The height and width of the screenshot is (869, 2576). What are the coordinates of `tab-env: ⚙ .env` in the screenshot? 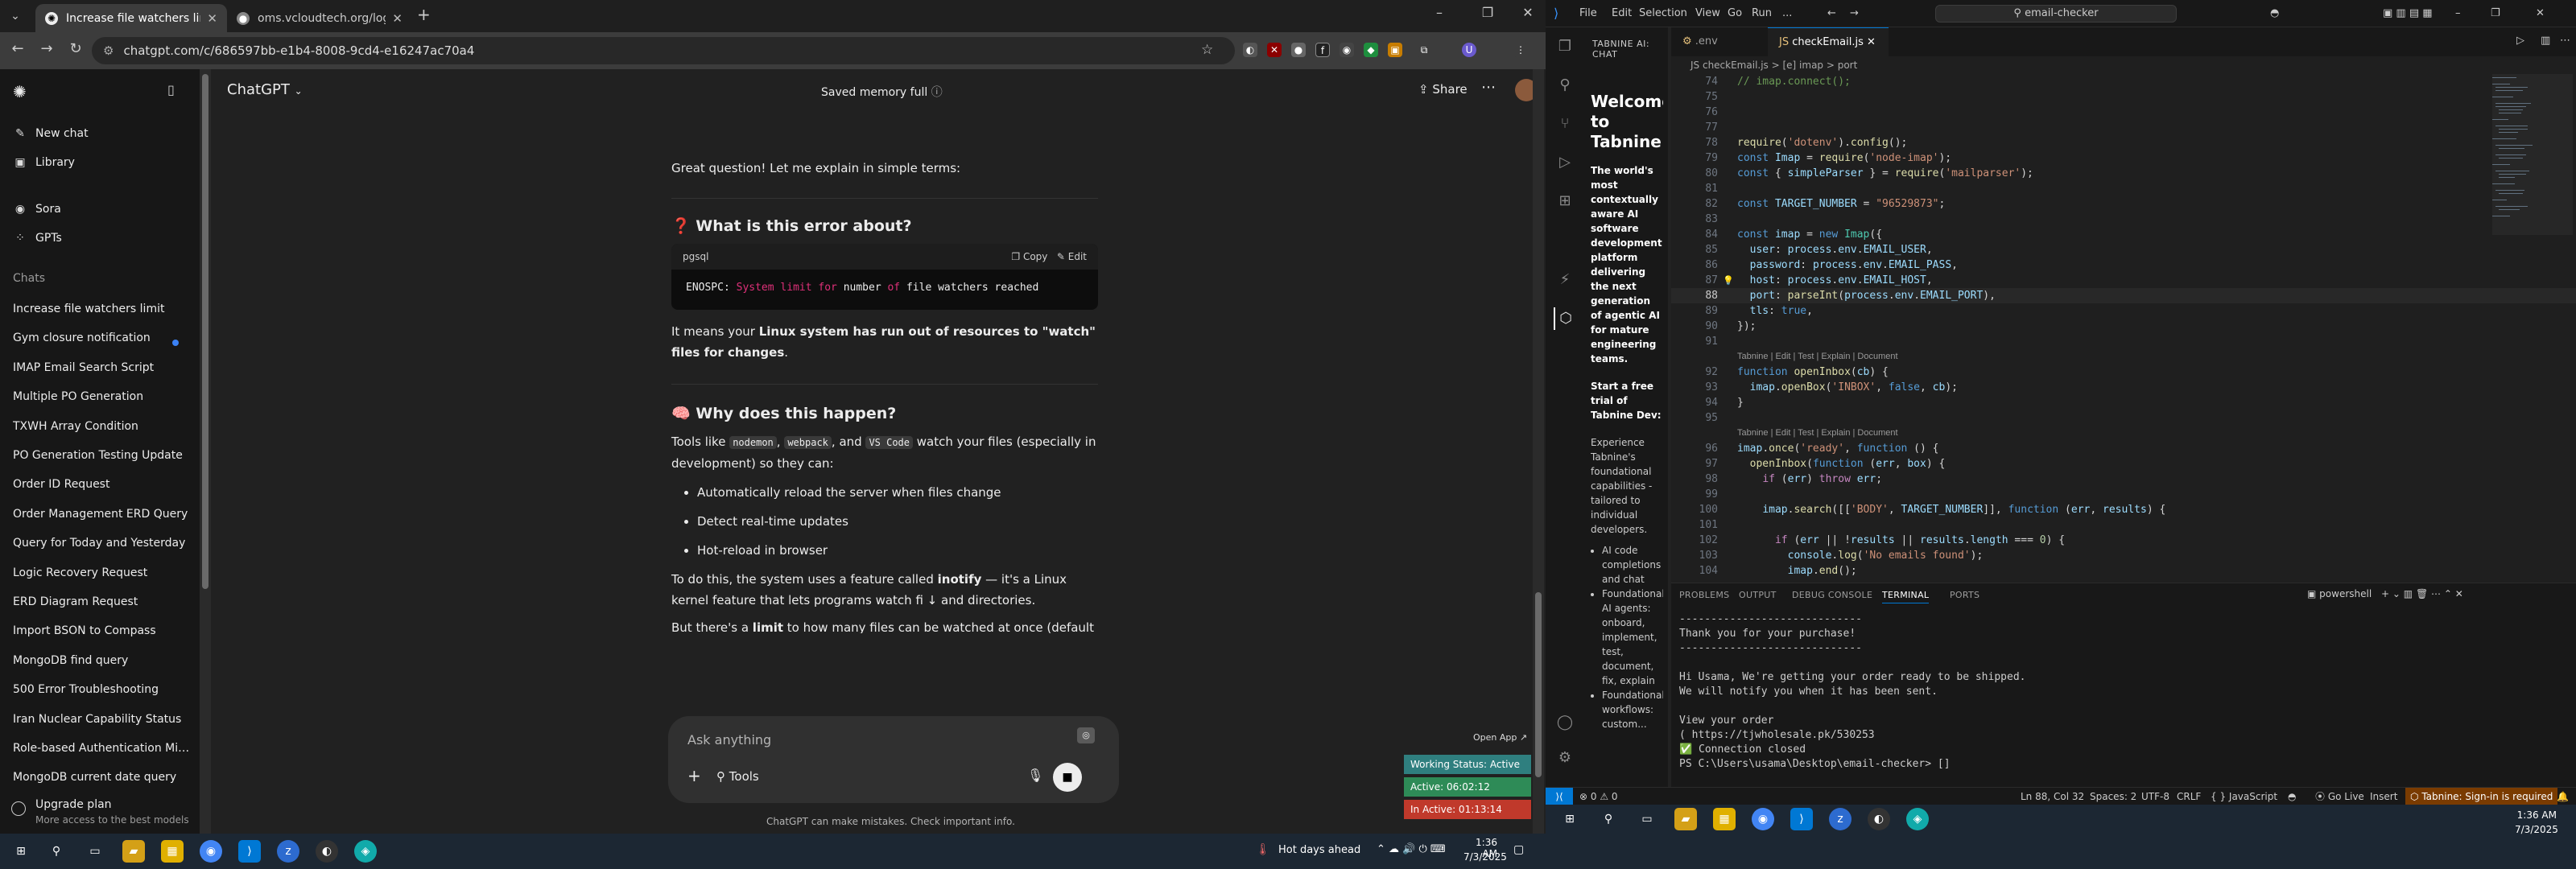 It's located at (1719, 41).